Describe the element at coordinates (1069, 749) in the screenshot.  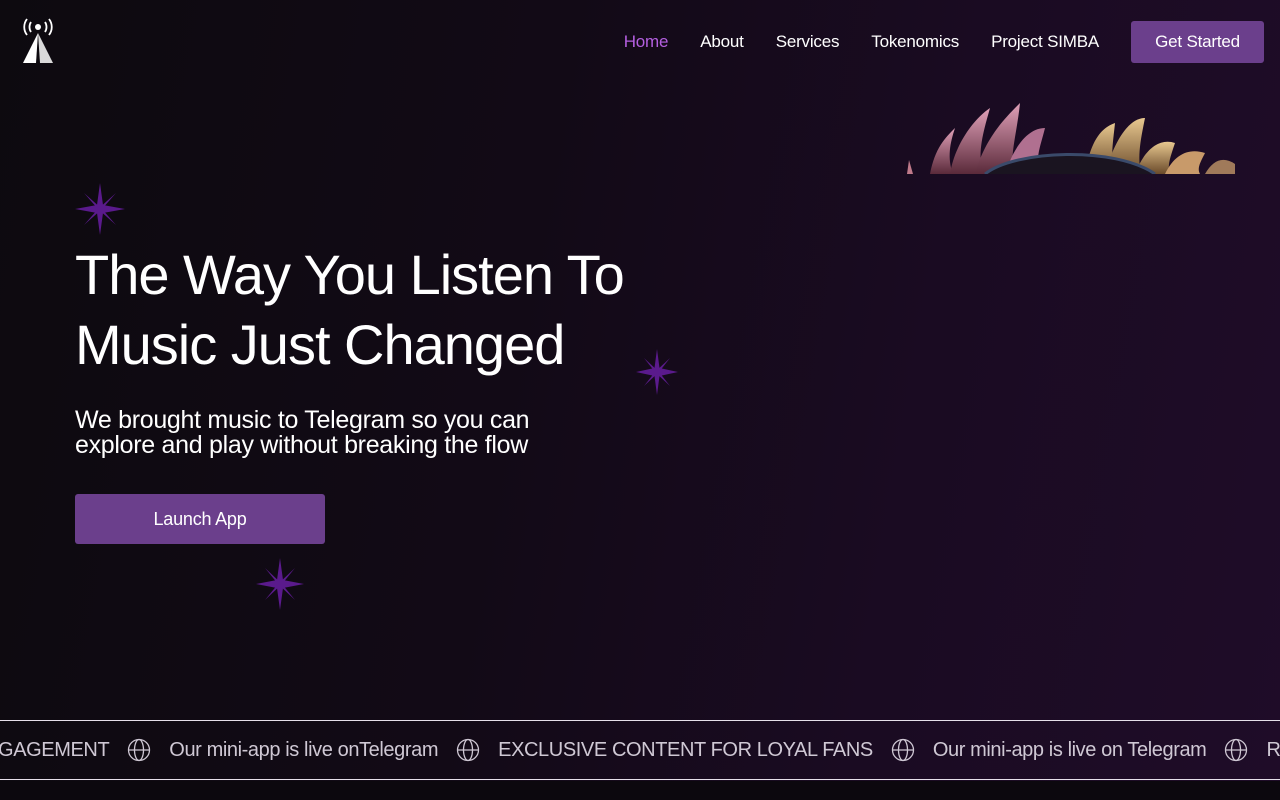
I see `ticker-item: Our mini-app is live on Telegram` at that location.